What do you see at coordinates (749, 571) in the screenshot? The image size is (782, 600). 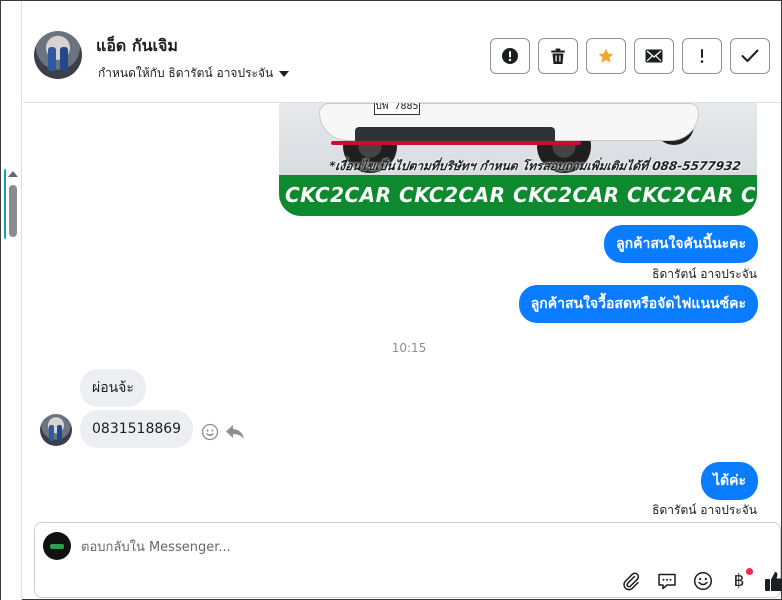 I see `notification-dot` at bounding box center [749, 571].